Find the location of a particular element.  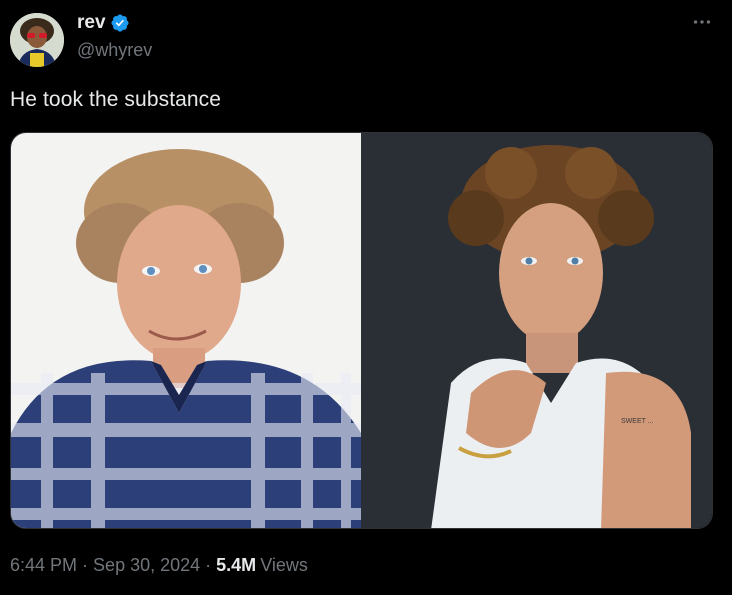

tweet-meta: 6:44 PM · Sep 30, 2024 · 5.4M Views is located at coordinates (159, 565).